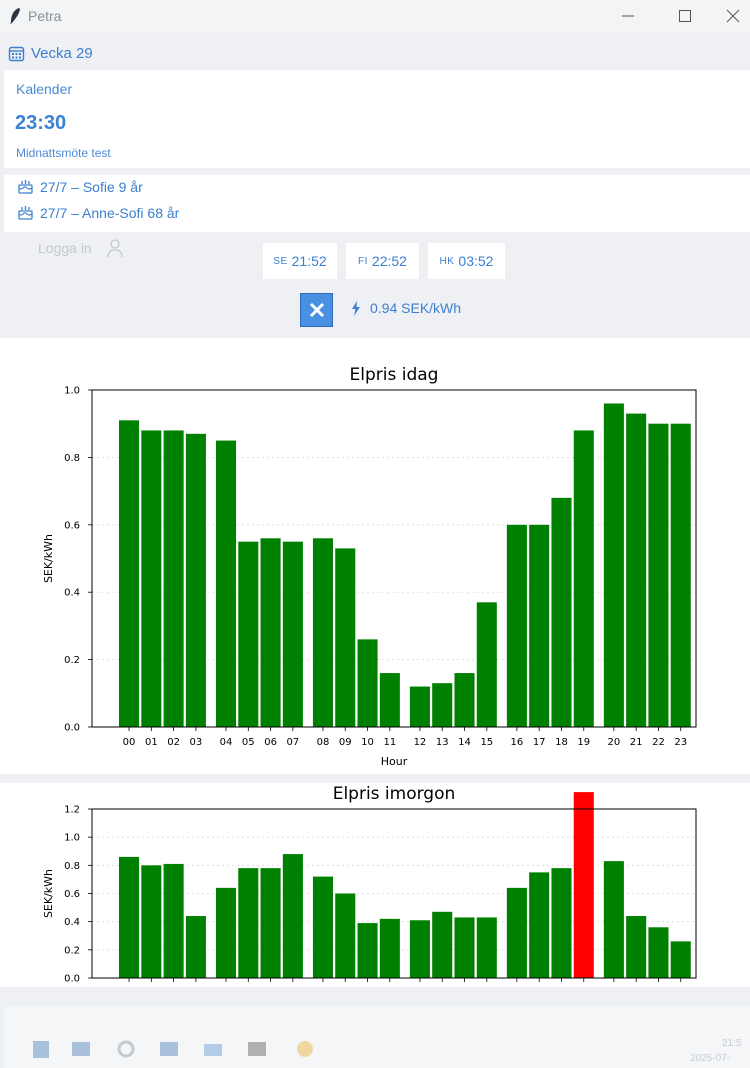 The height and width of the screenshot is (1068, 750). Describe the element at coordinates (323, 742) in the screenshot. I see `x-tick-label: 08` at that location.